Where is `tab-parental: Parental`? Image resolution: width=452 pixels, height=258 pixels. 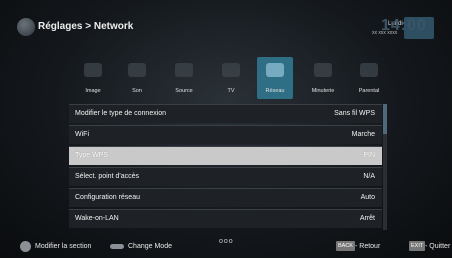 tab-parental: Parental is located at coordinates (369, 78).